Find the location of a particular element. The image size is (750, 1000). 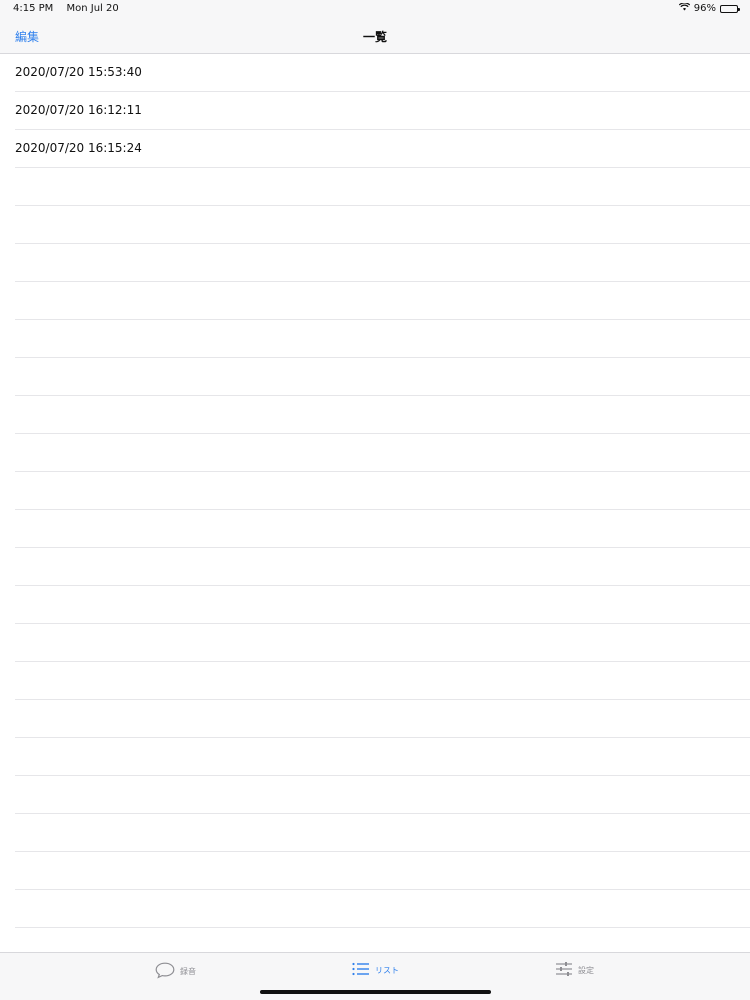

navigation-bar: 編集 一覧 is located at coordinates (375, 36).